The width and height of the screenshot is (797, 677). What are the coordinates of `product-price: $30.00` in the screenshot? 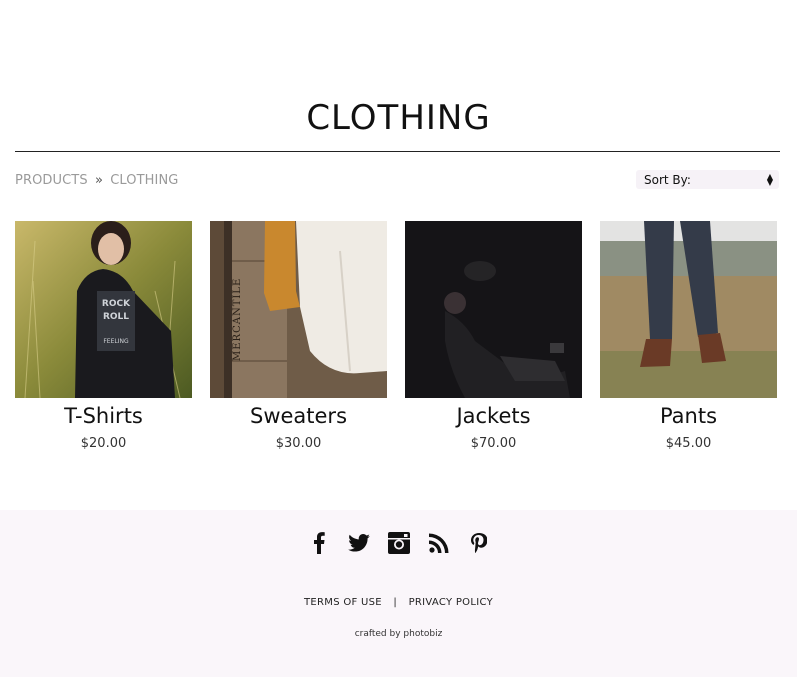 It's located at (298, 443).